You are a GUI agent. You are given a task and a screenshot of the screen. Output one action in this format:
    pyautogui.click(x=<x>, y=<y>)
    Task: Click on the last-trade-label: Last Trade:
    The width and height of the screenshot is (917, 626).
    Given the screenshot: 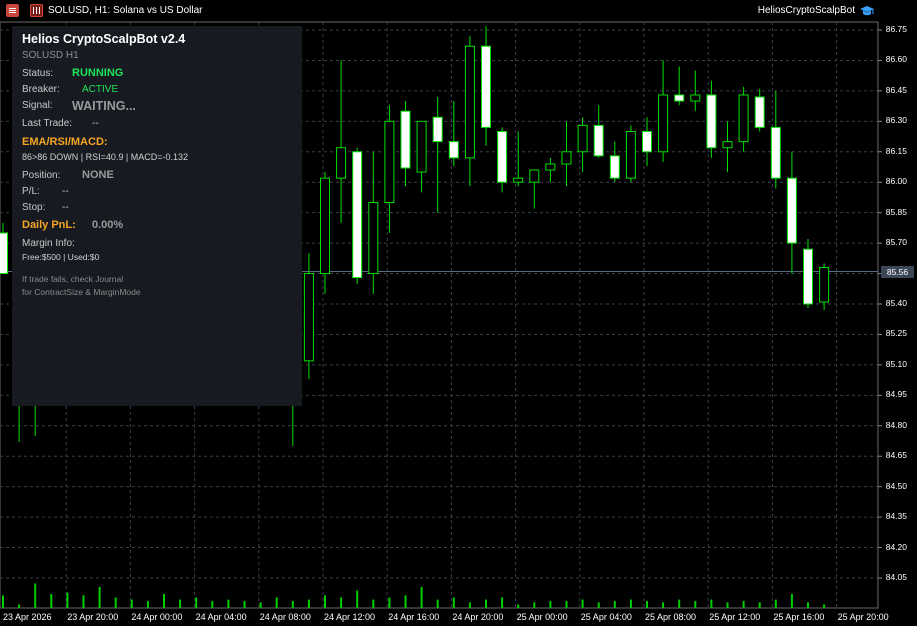 What is the action you would take?
    pyautogui.click(x=47, y=123)
    